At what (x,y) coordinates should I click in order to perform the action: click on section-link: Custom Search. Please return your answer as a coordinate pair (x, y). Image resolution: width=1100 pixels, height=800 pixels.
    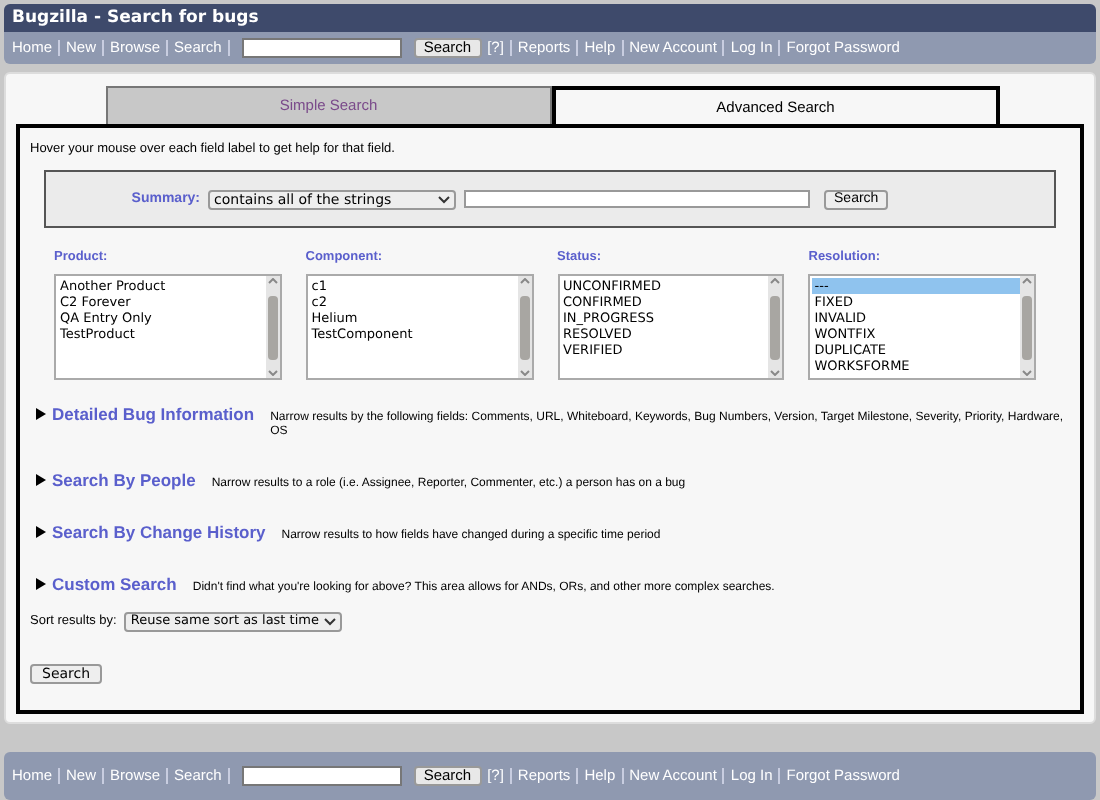
    Looking at the image, I should click on (114, 585).